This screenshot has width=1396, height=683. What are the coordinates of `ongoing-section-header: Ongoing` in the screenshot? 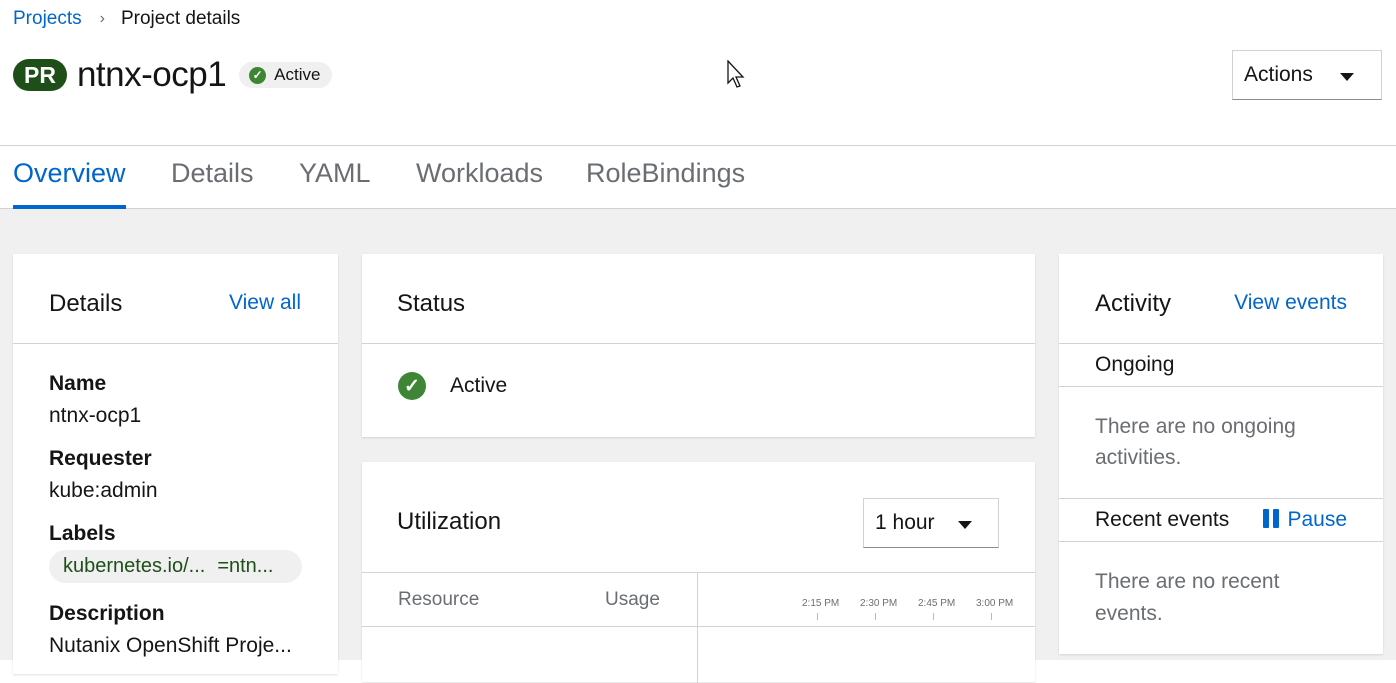 It's located at (1221, 365).